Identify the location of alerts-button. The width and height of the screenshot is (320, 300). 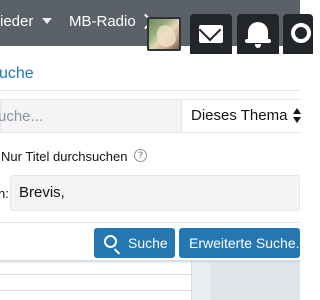
(258, 34).